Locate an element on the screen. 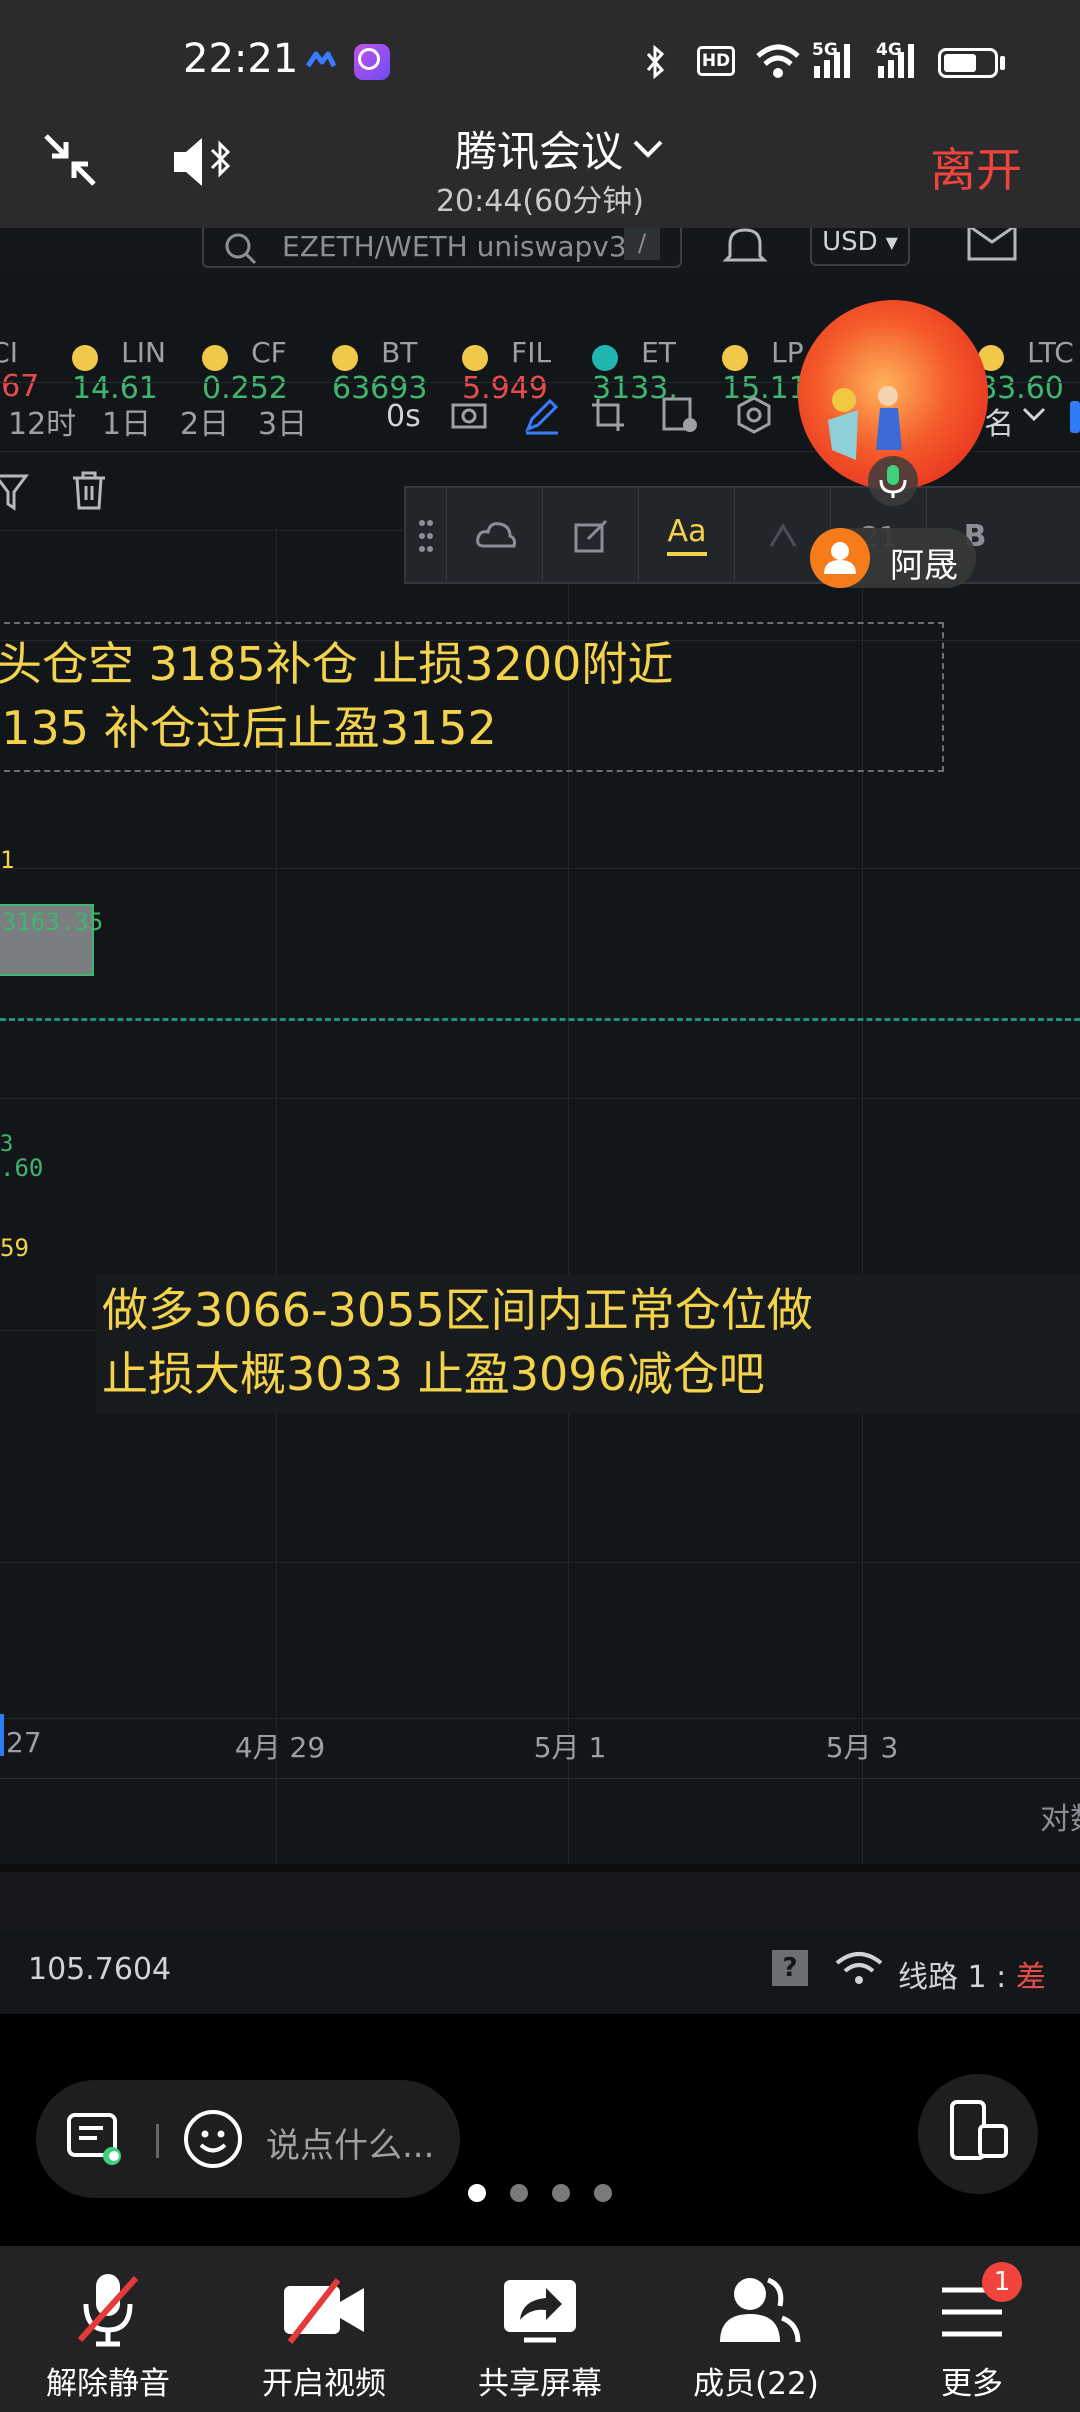 This screenshot has width=1080, height=2412. x-tick-label: 5月 3 is located at coordinates (862, 1747).